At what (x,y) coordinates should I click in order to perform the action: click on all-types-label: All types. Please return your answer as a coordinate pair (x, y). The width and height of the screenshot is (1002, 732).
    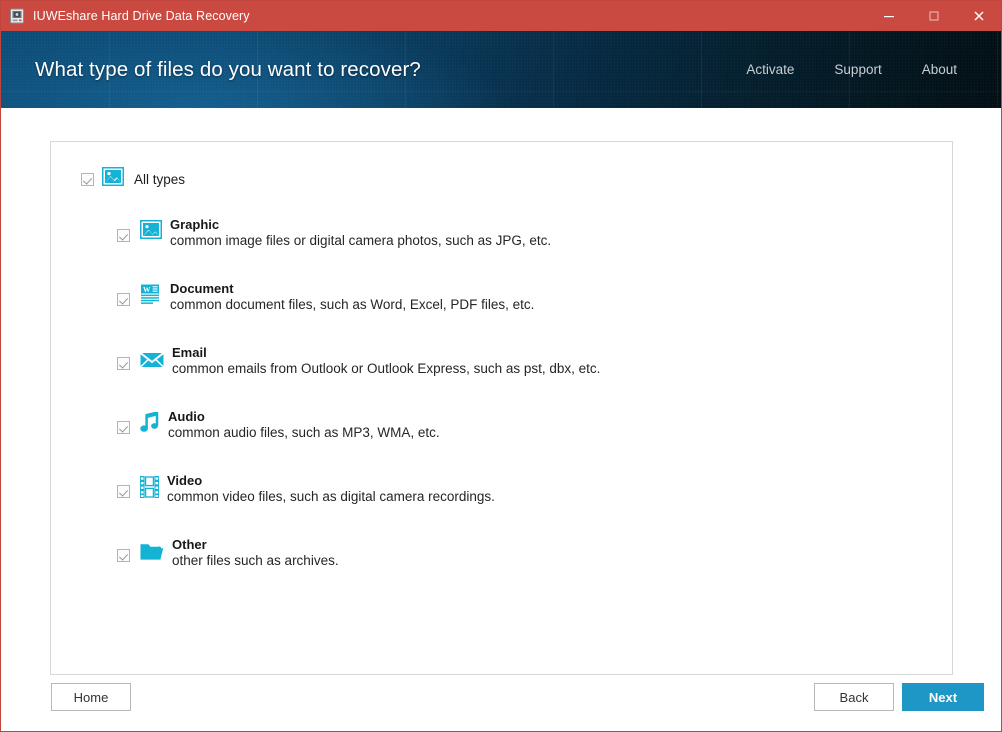
    Looking at the image, I should click on (160, 179).